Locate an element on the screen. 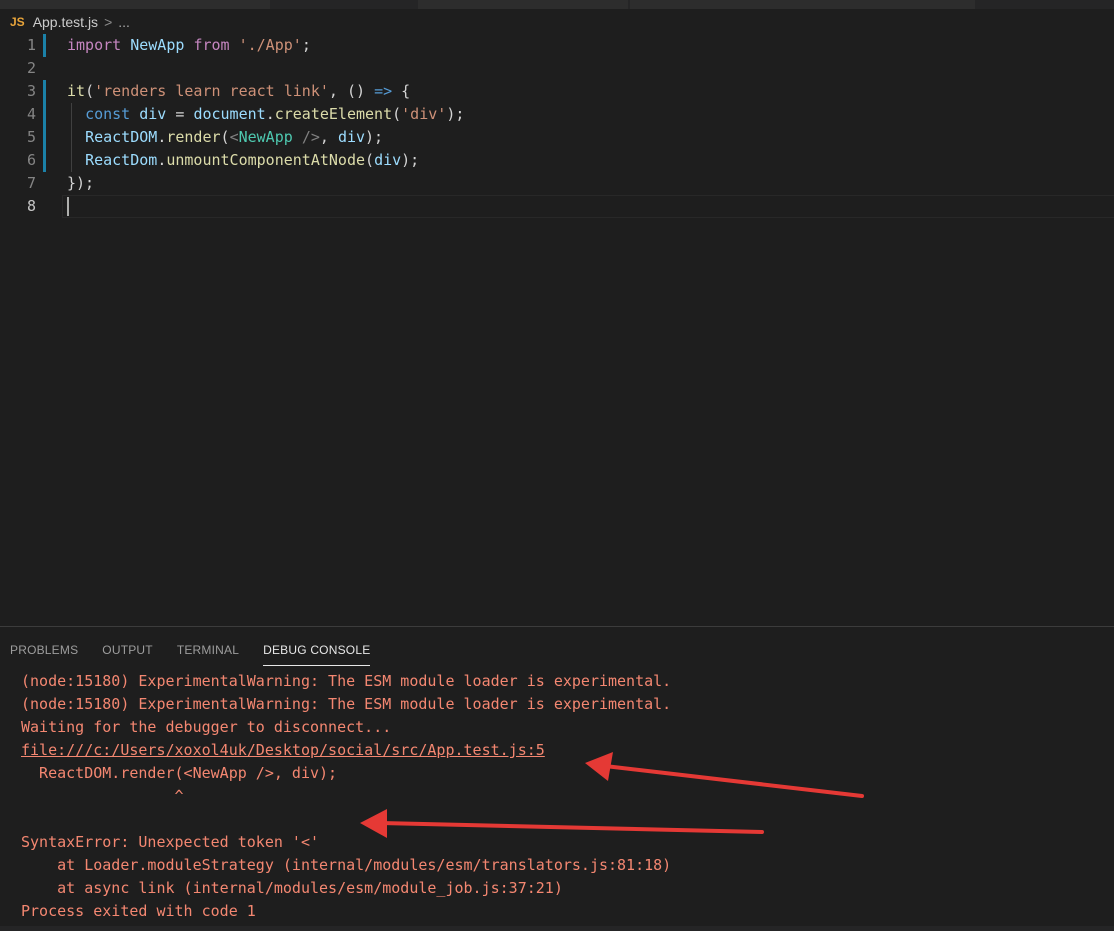 This screenshot has width=1114, height=931. tab-terminal: TERMINAL is located at coordinates (208, 654).